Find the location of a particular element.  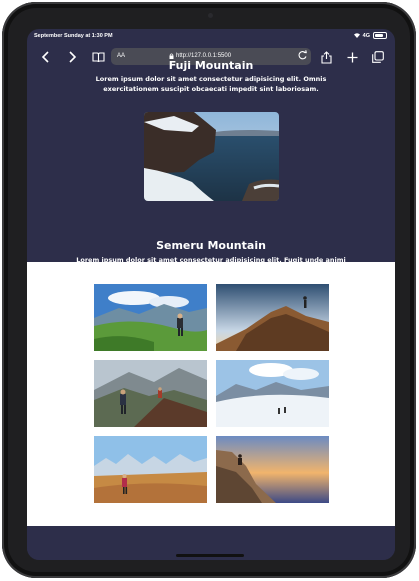

gallery-photo-hikers-ridge is located at coordinates (150, 393).